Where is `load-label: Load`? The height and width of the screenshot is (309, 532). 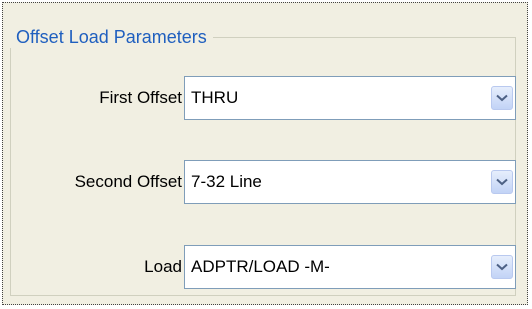
load-label: Load is located at coordinates (163, 266).